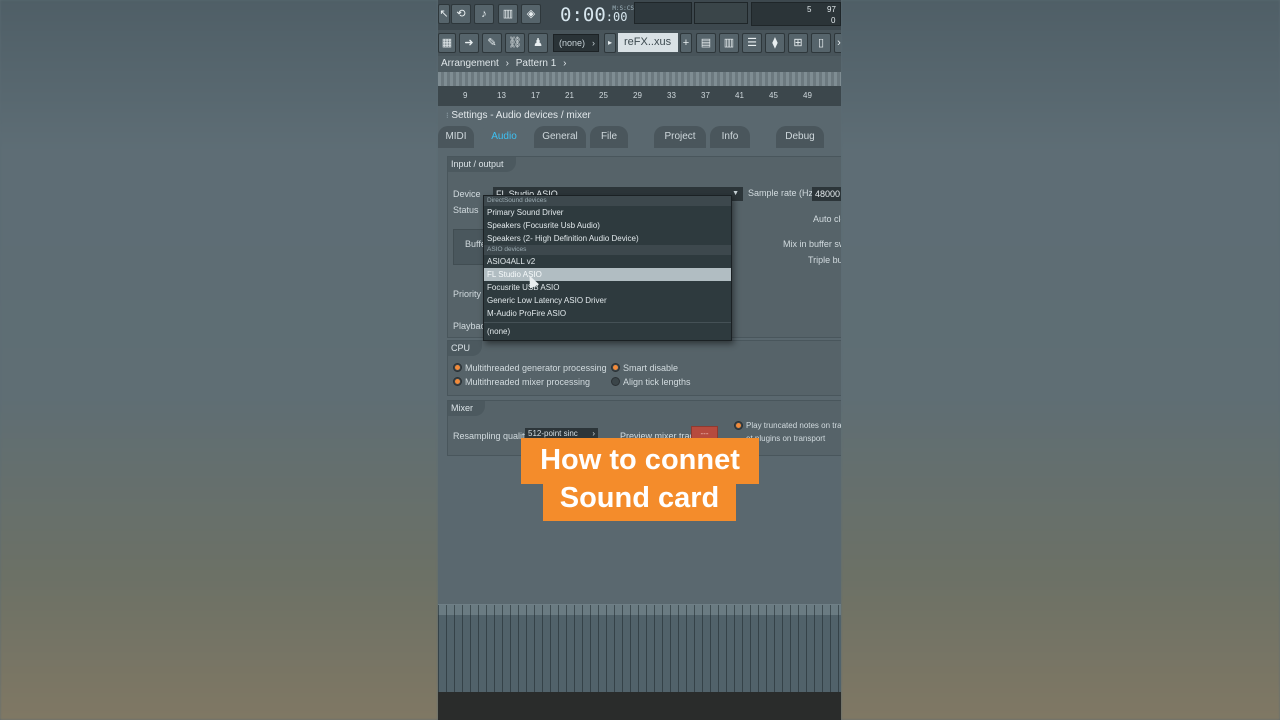 The width and height of the screenshot is (1280, 720). What do you see at coordinates (521, 115) in the screenshot?
I see `settings-title-text: Settings - Audio devices / mixer` at bounding box center [521, 115].